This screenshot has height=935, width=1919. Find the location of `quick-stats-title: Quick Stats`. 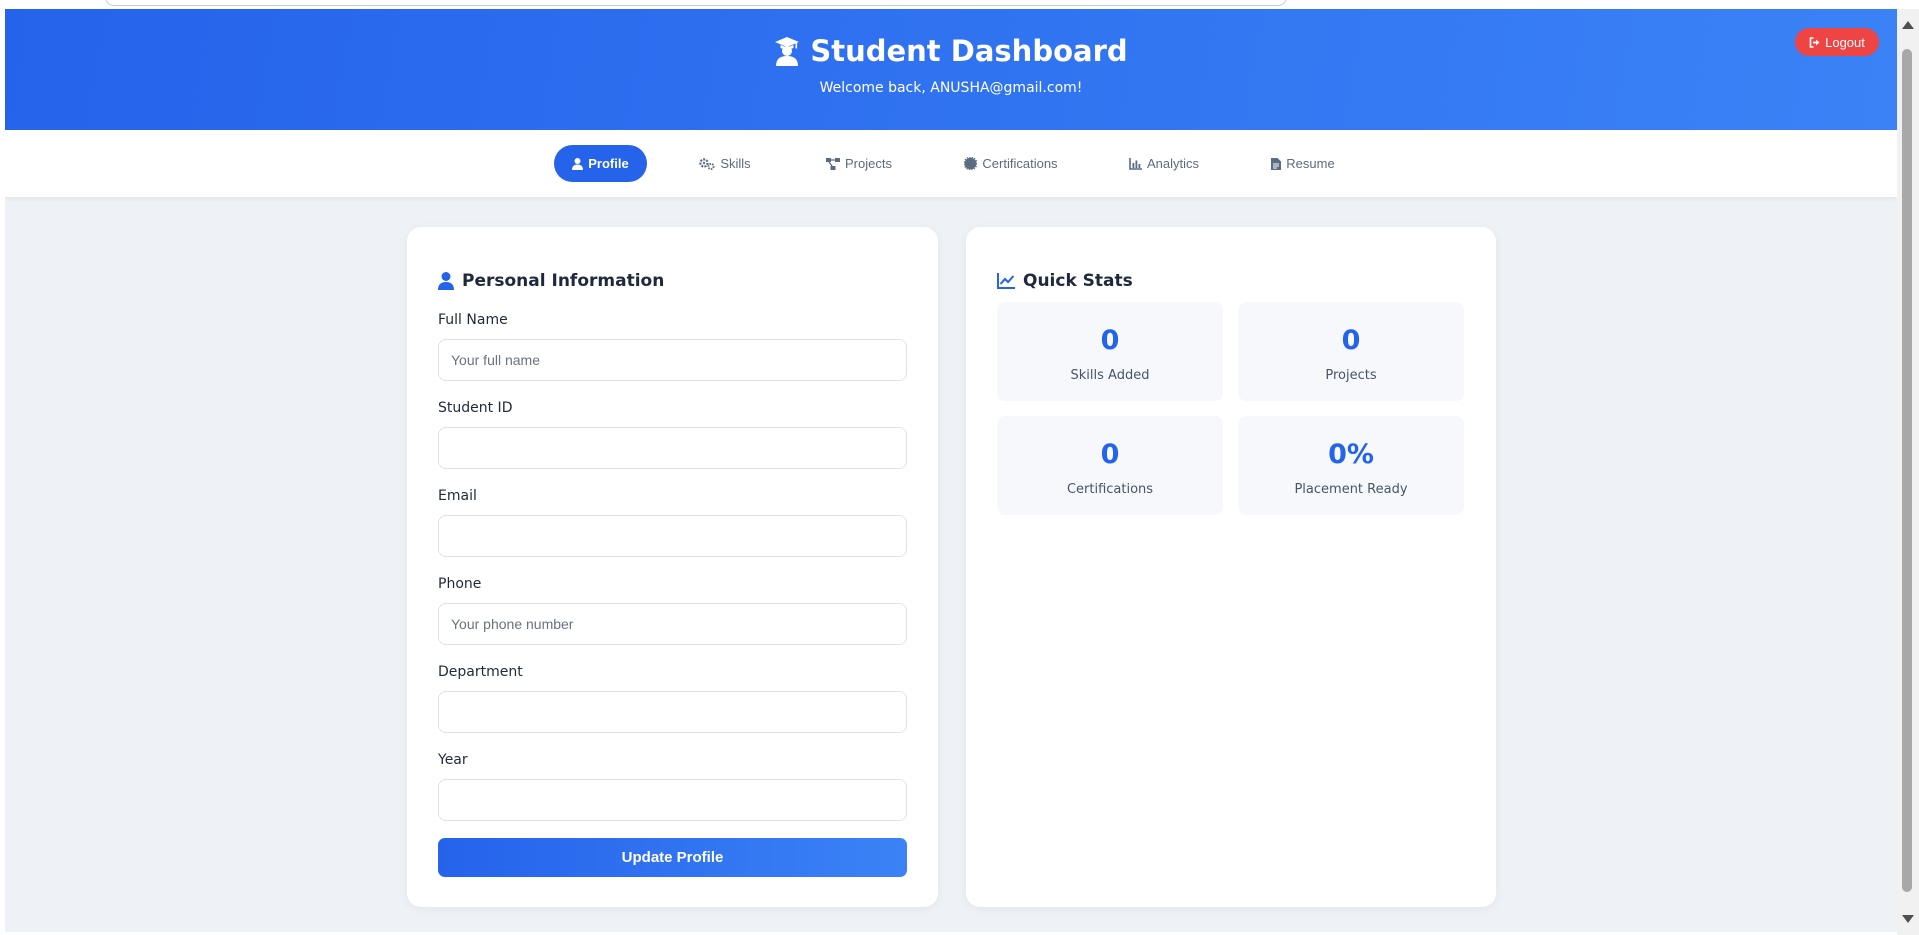

quick-stats-title: Quick Stats is located at coordinates (1078, 281).